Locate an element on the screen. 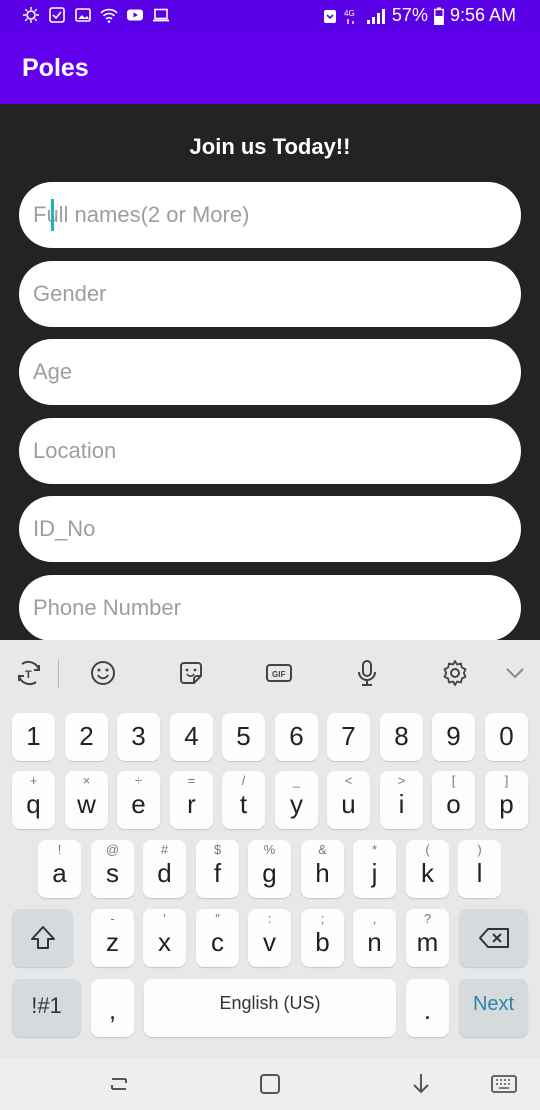  image-icon is located at coordinates (83, 15).